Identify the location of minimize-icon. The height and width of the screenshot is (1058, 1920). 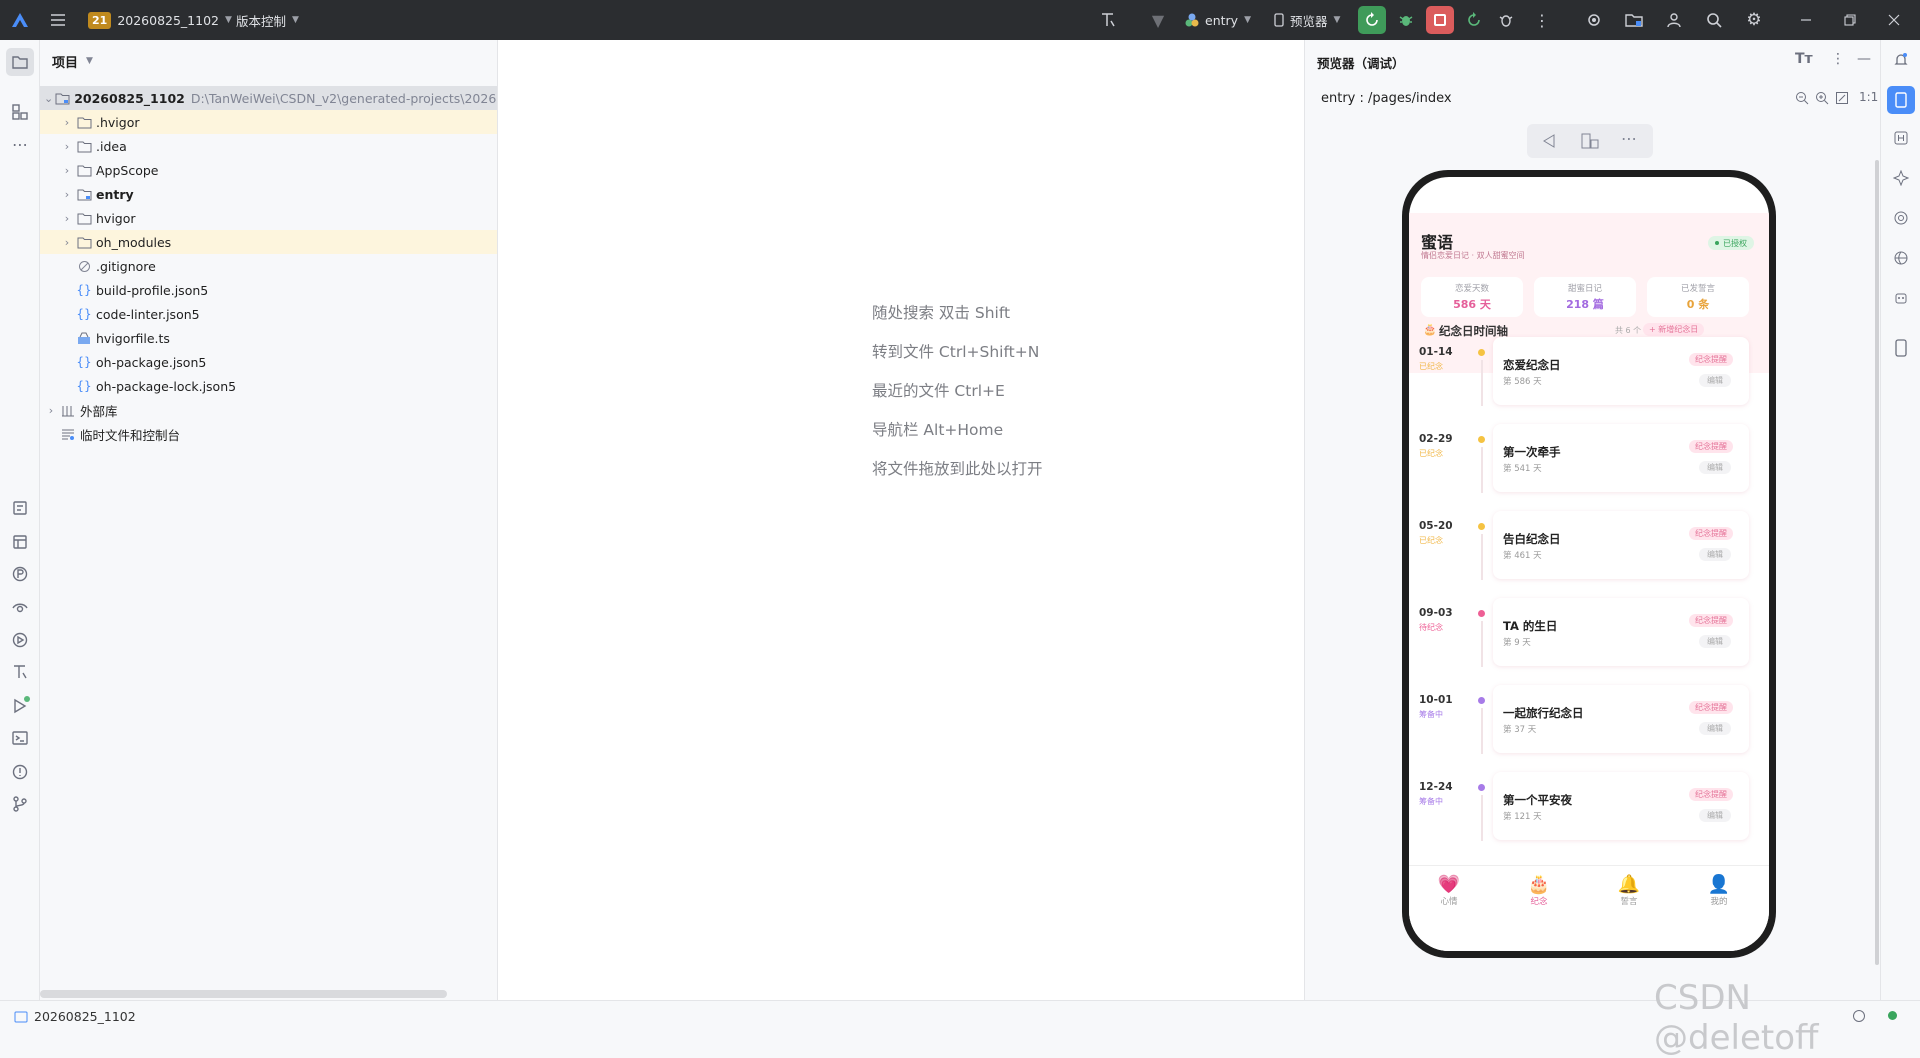
(1806, 20).